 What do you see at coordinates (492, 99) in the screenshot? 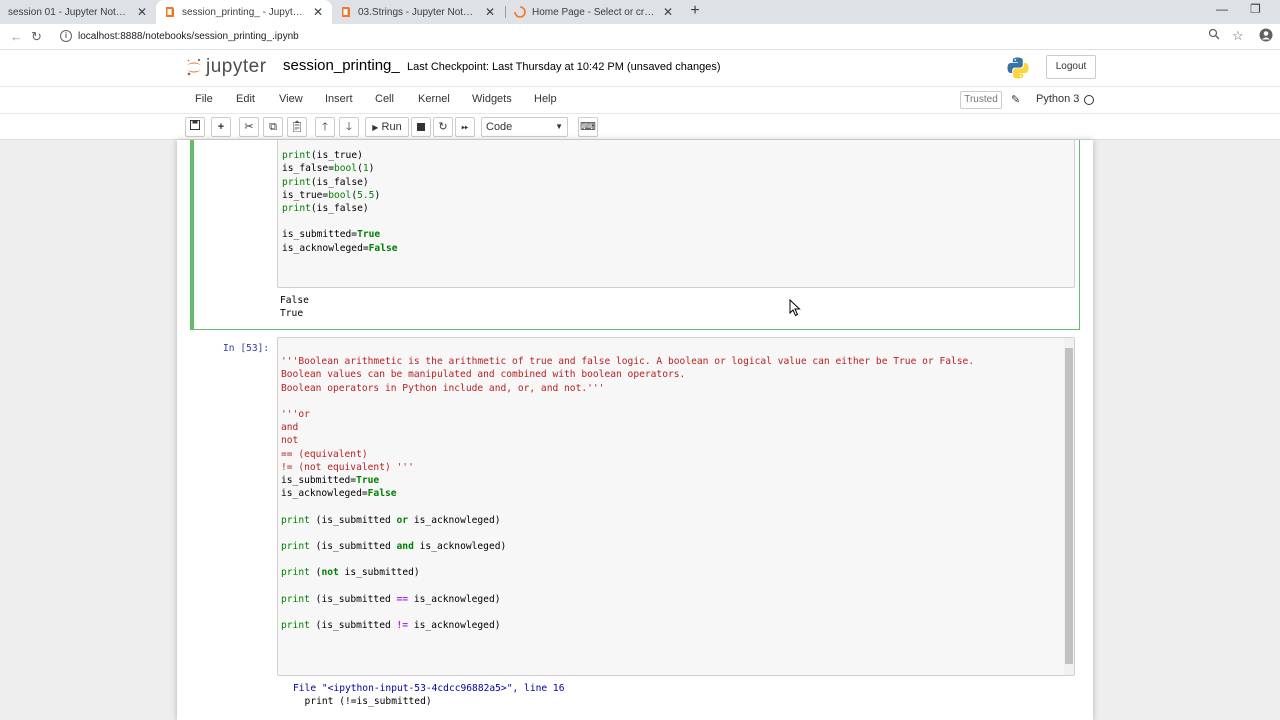
I see `menu-widgets: Widgets` at bounding box center [492, 99].